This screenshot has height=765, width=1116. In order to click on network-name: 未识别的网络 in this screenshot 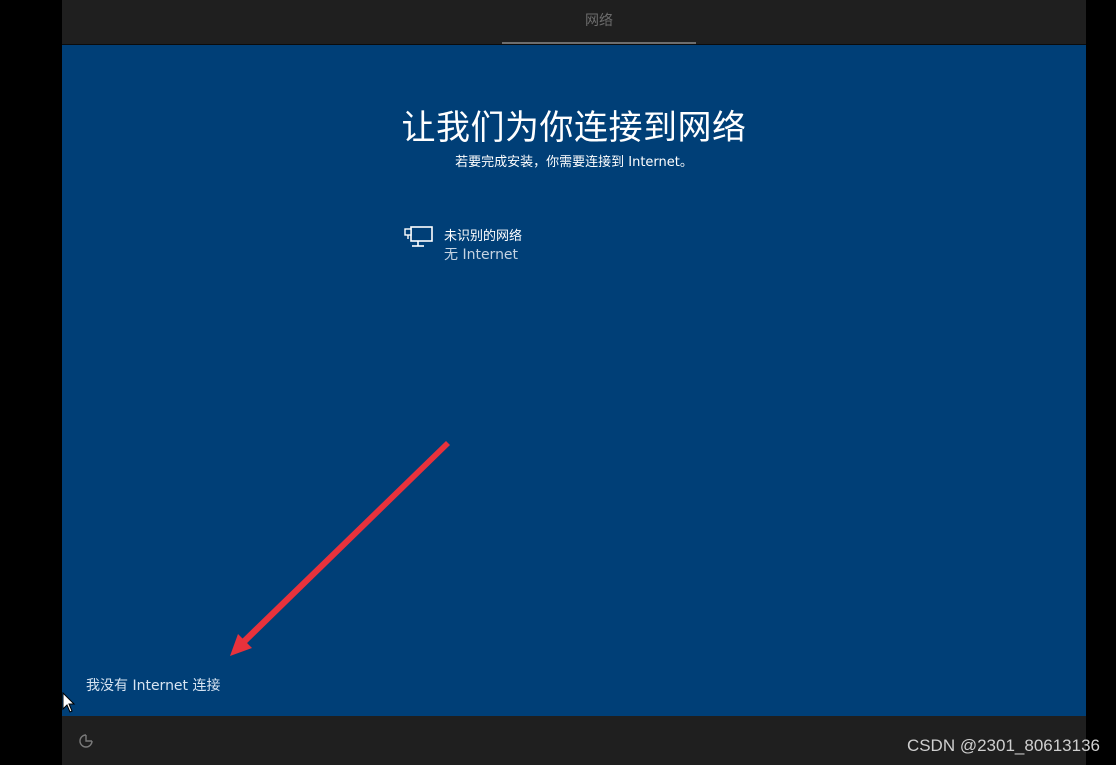, I will do `click(483, 236)`.